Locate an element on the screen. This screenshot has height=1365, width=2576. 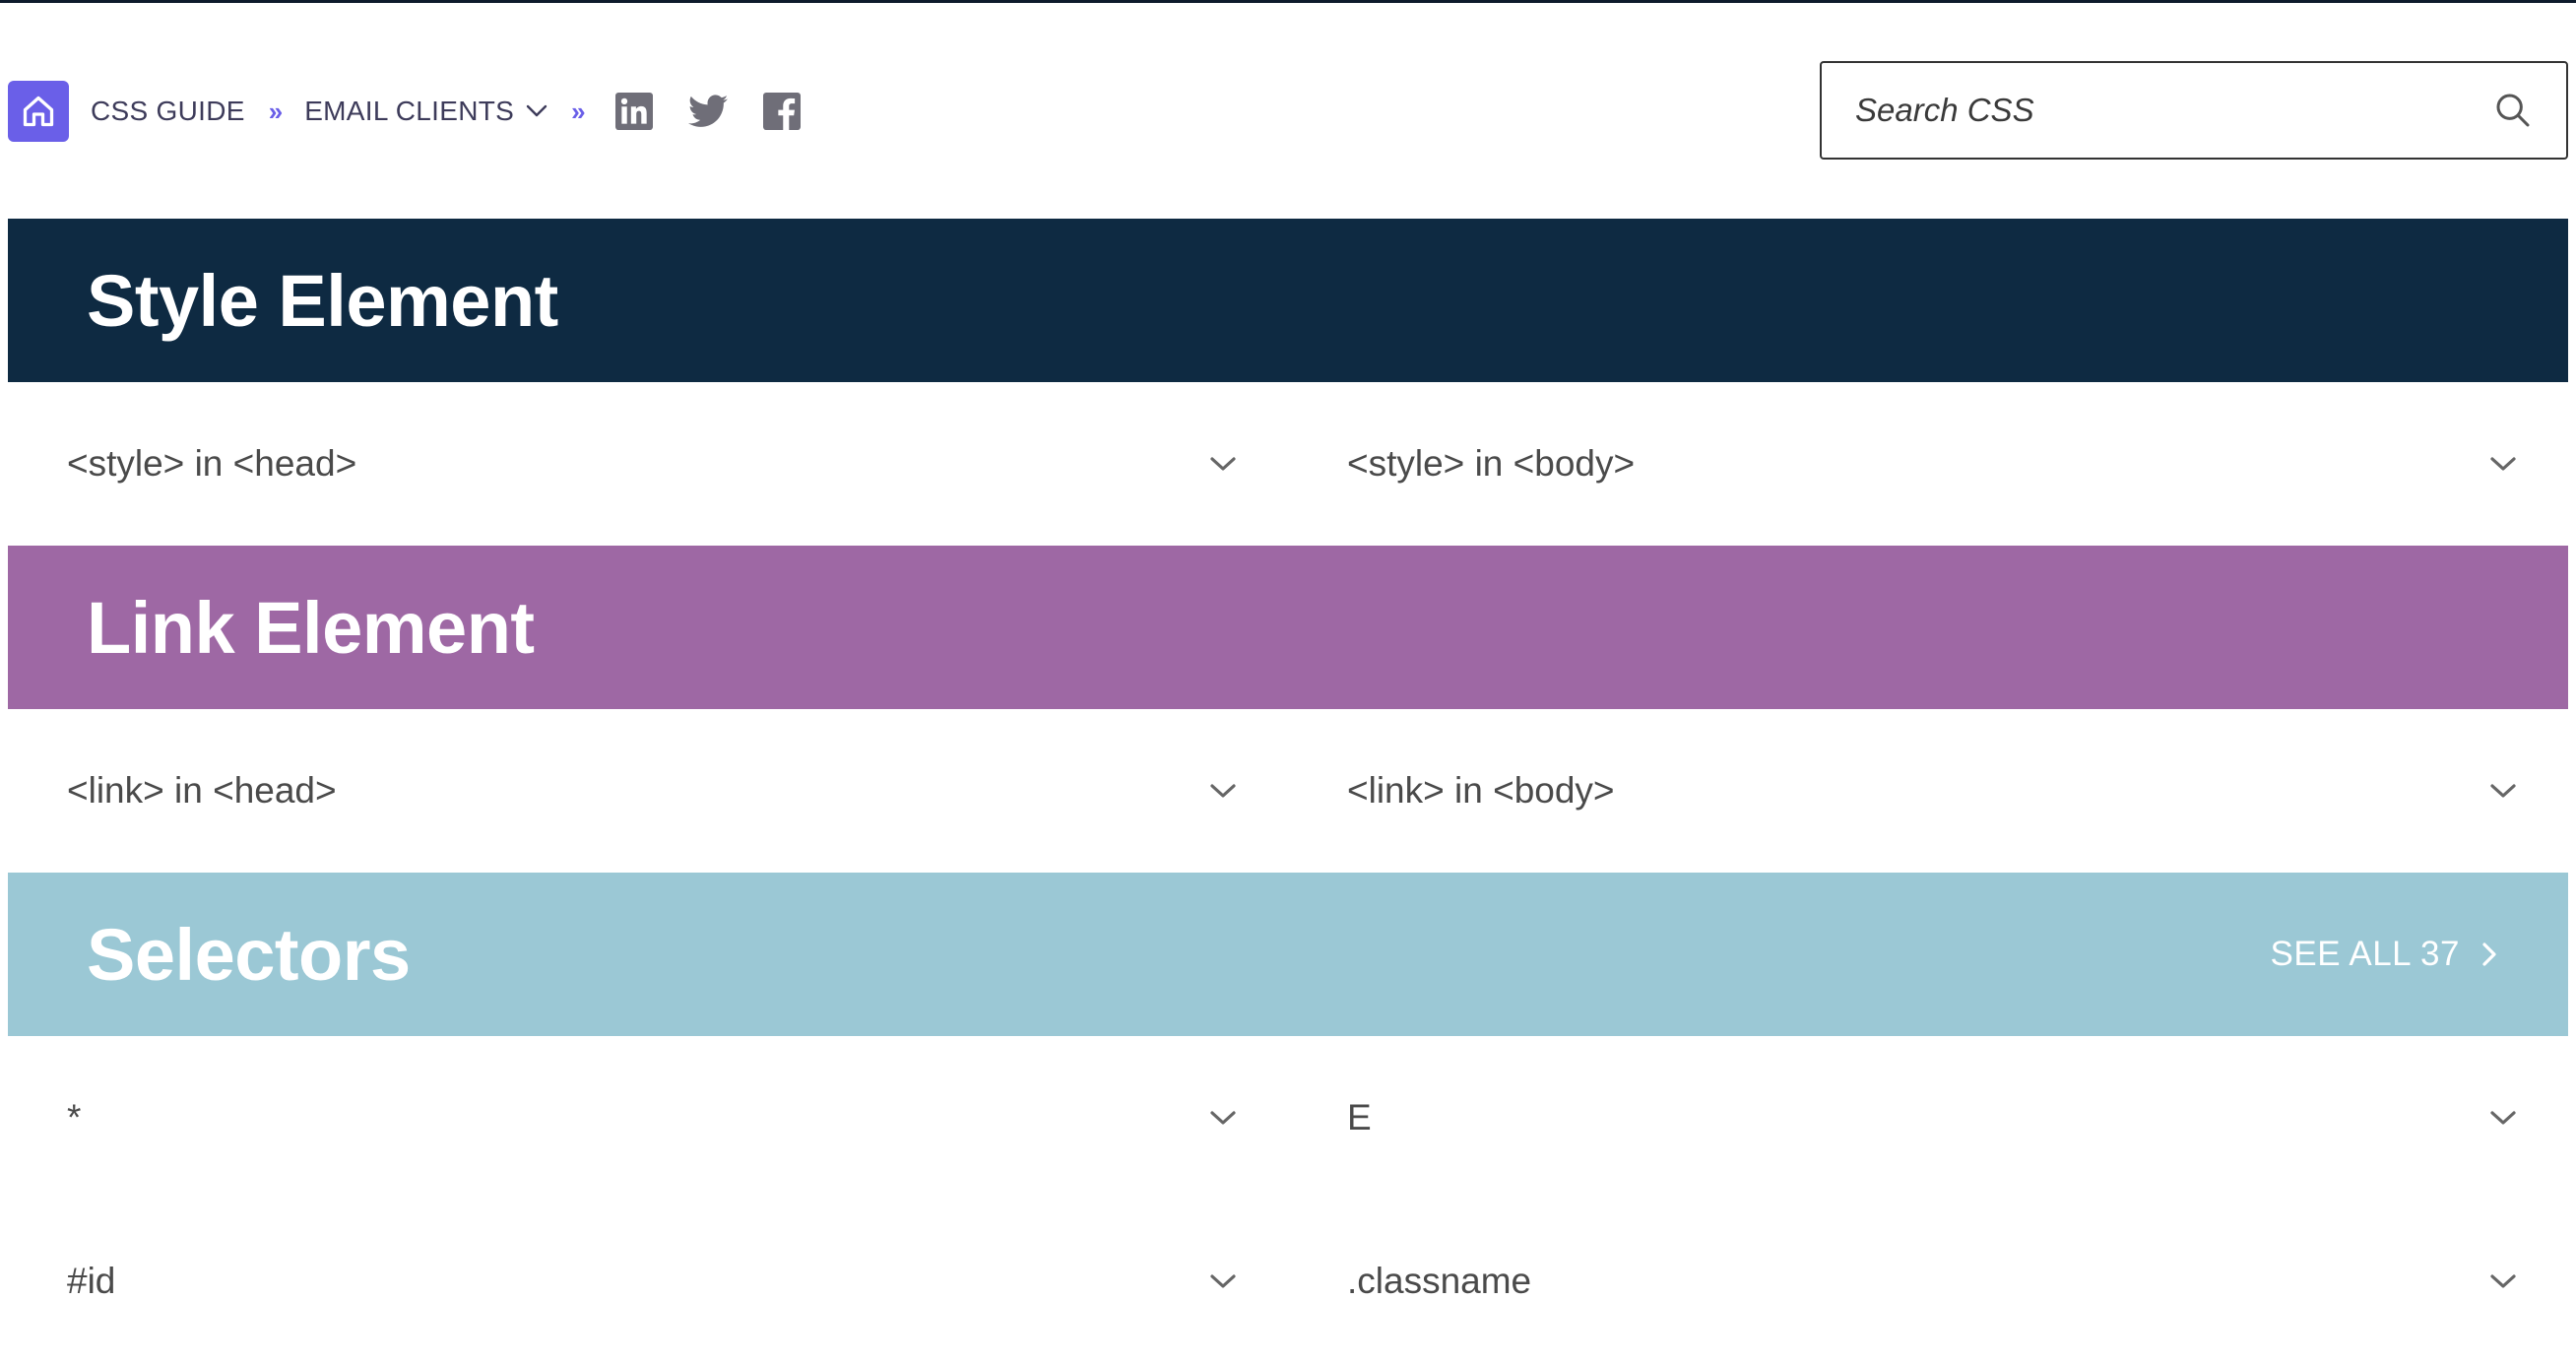
linkedin-icon is located at coordinates (633, 111).